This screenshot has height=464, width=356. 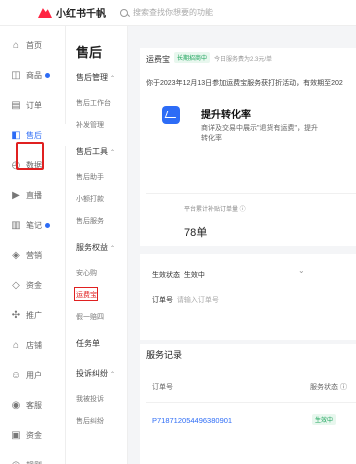 I want to click on order-filter: 订单号 请输入订单号, so click(x=185, y=300).